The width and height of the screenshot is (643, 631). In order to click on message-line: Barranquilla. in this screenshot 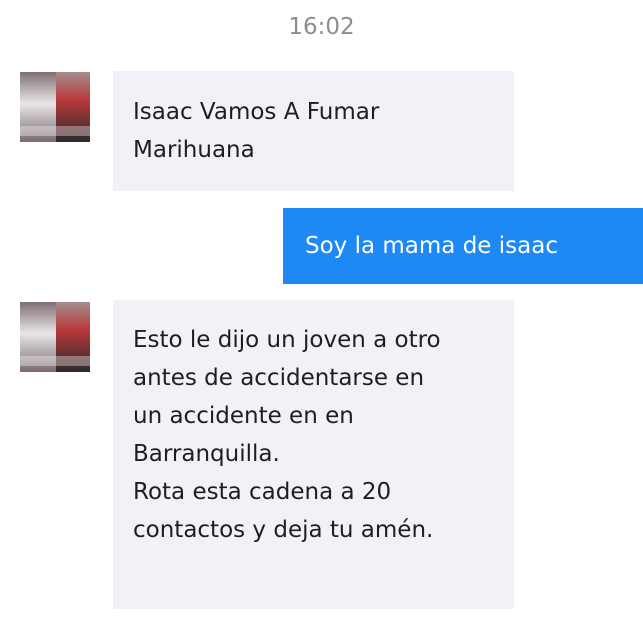, I will do `click(206, 454)`.